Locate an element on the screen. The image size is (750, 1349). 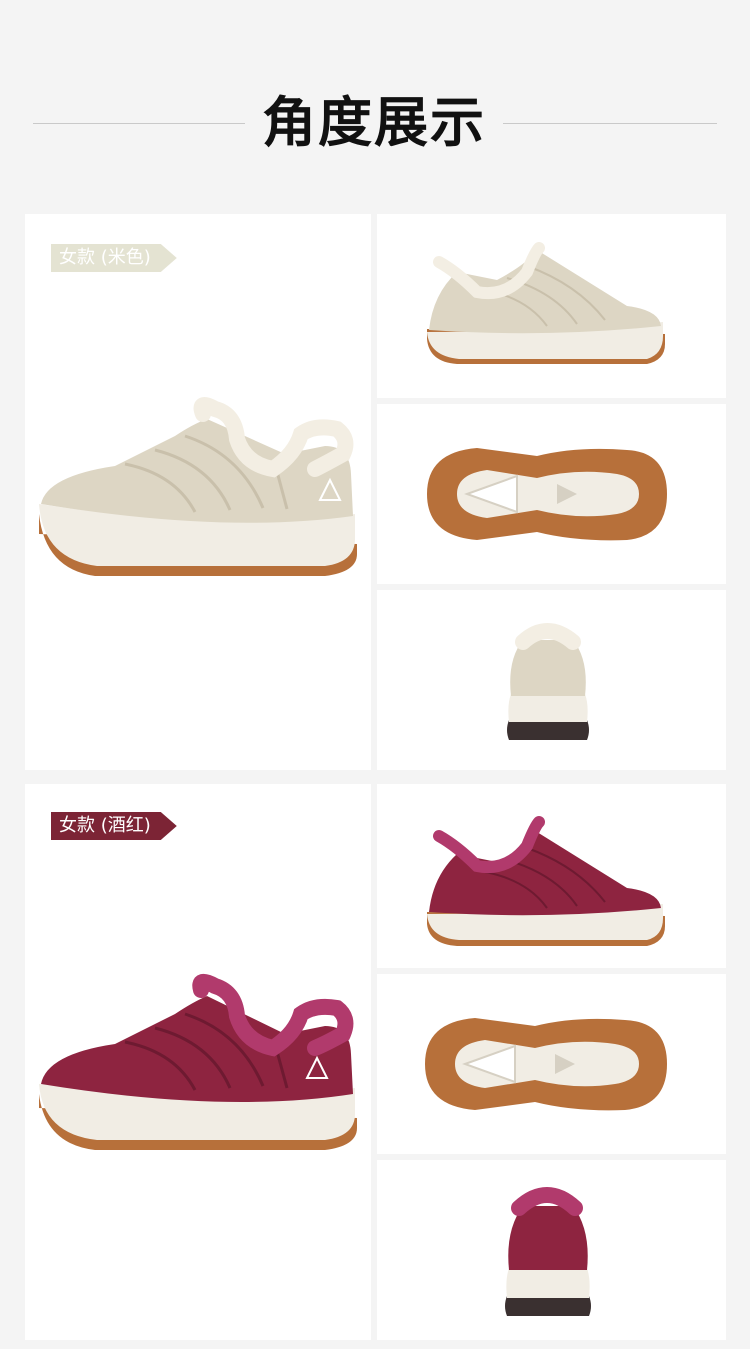
beige-side-view-panel is located at coordinates (551, 306).